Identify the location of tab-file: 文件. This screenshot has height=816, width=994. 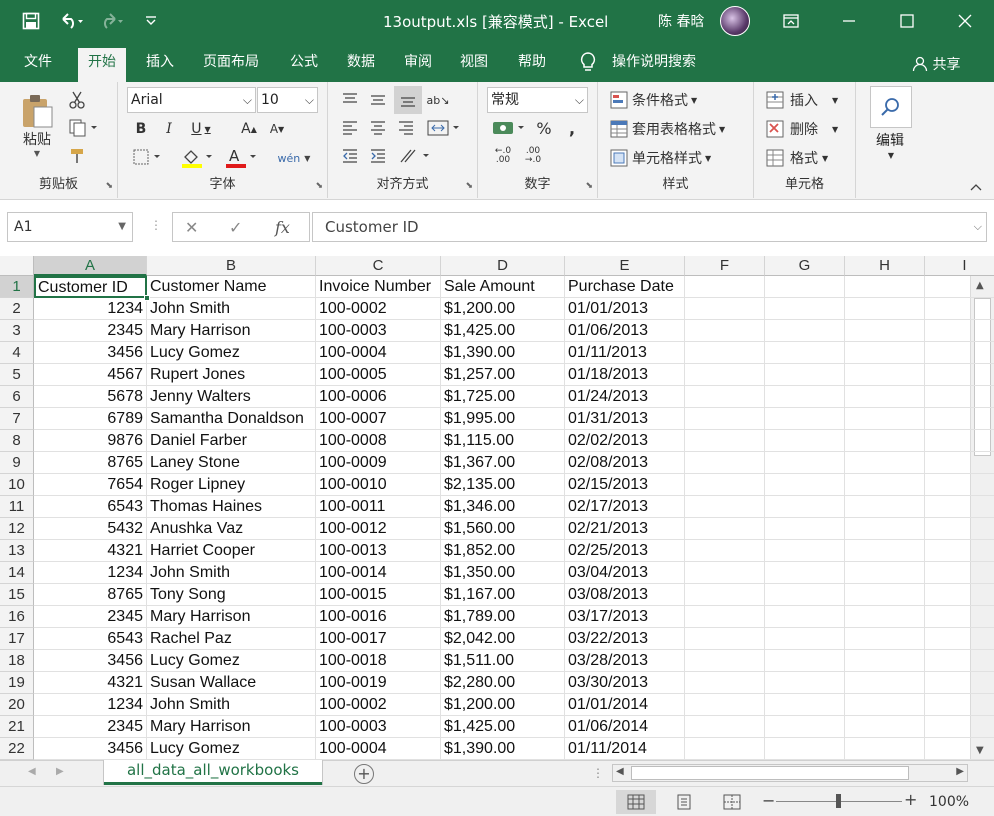
(38, 65).